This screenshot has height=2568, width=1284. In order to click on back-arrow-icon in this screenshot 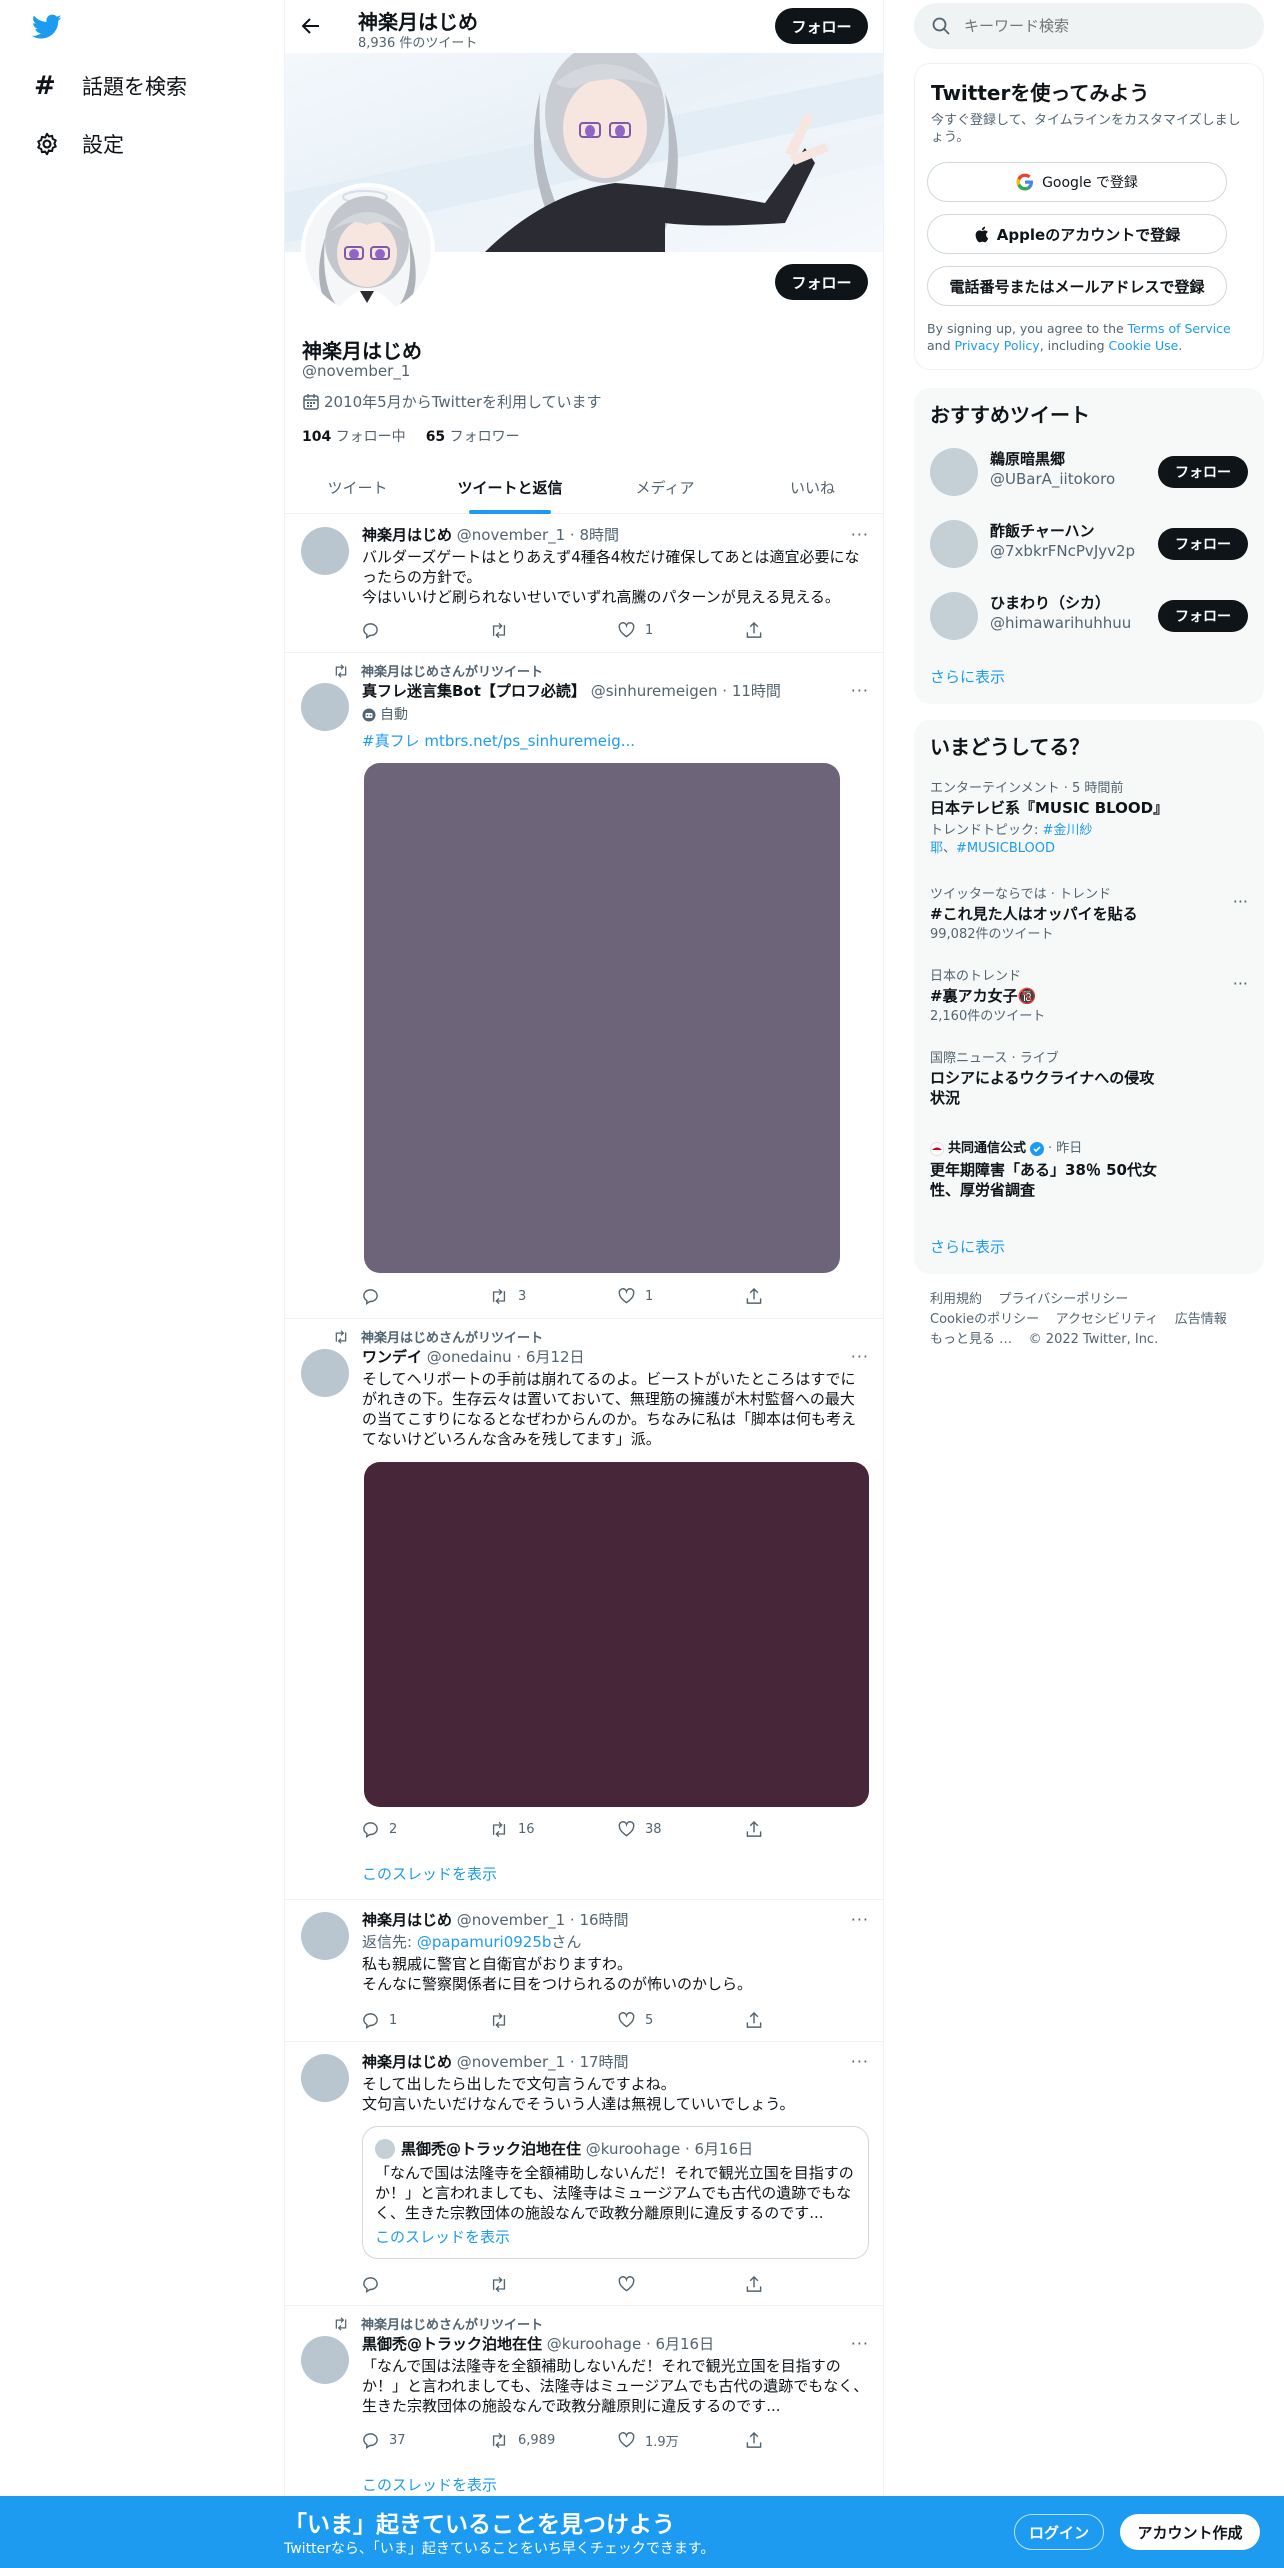, I will do `click(311, 26)`.